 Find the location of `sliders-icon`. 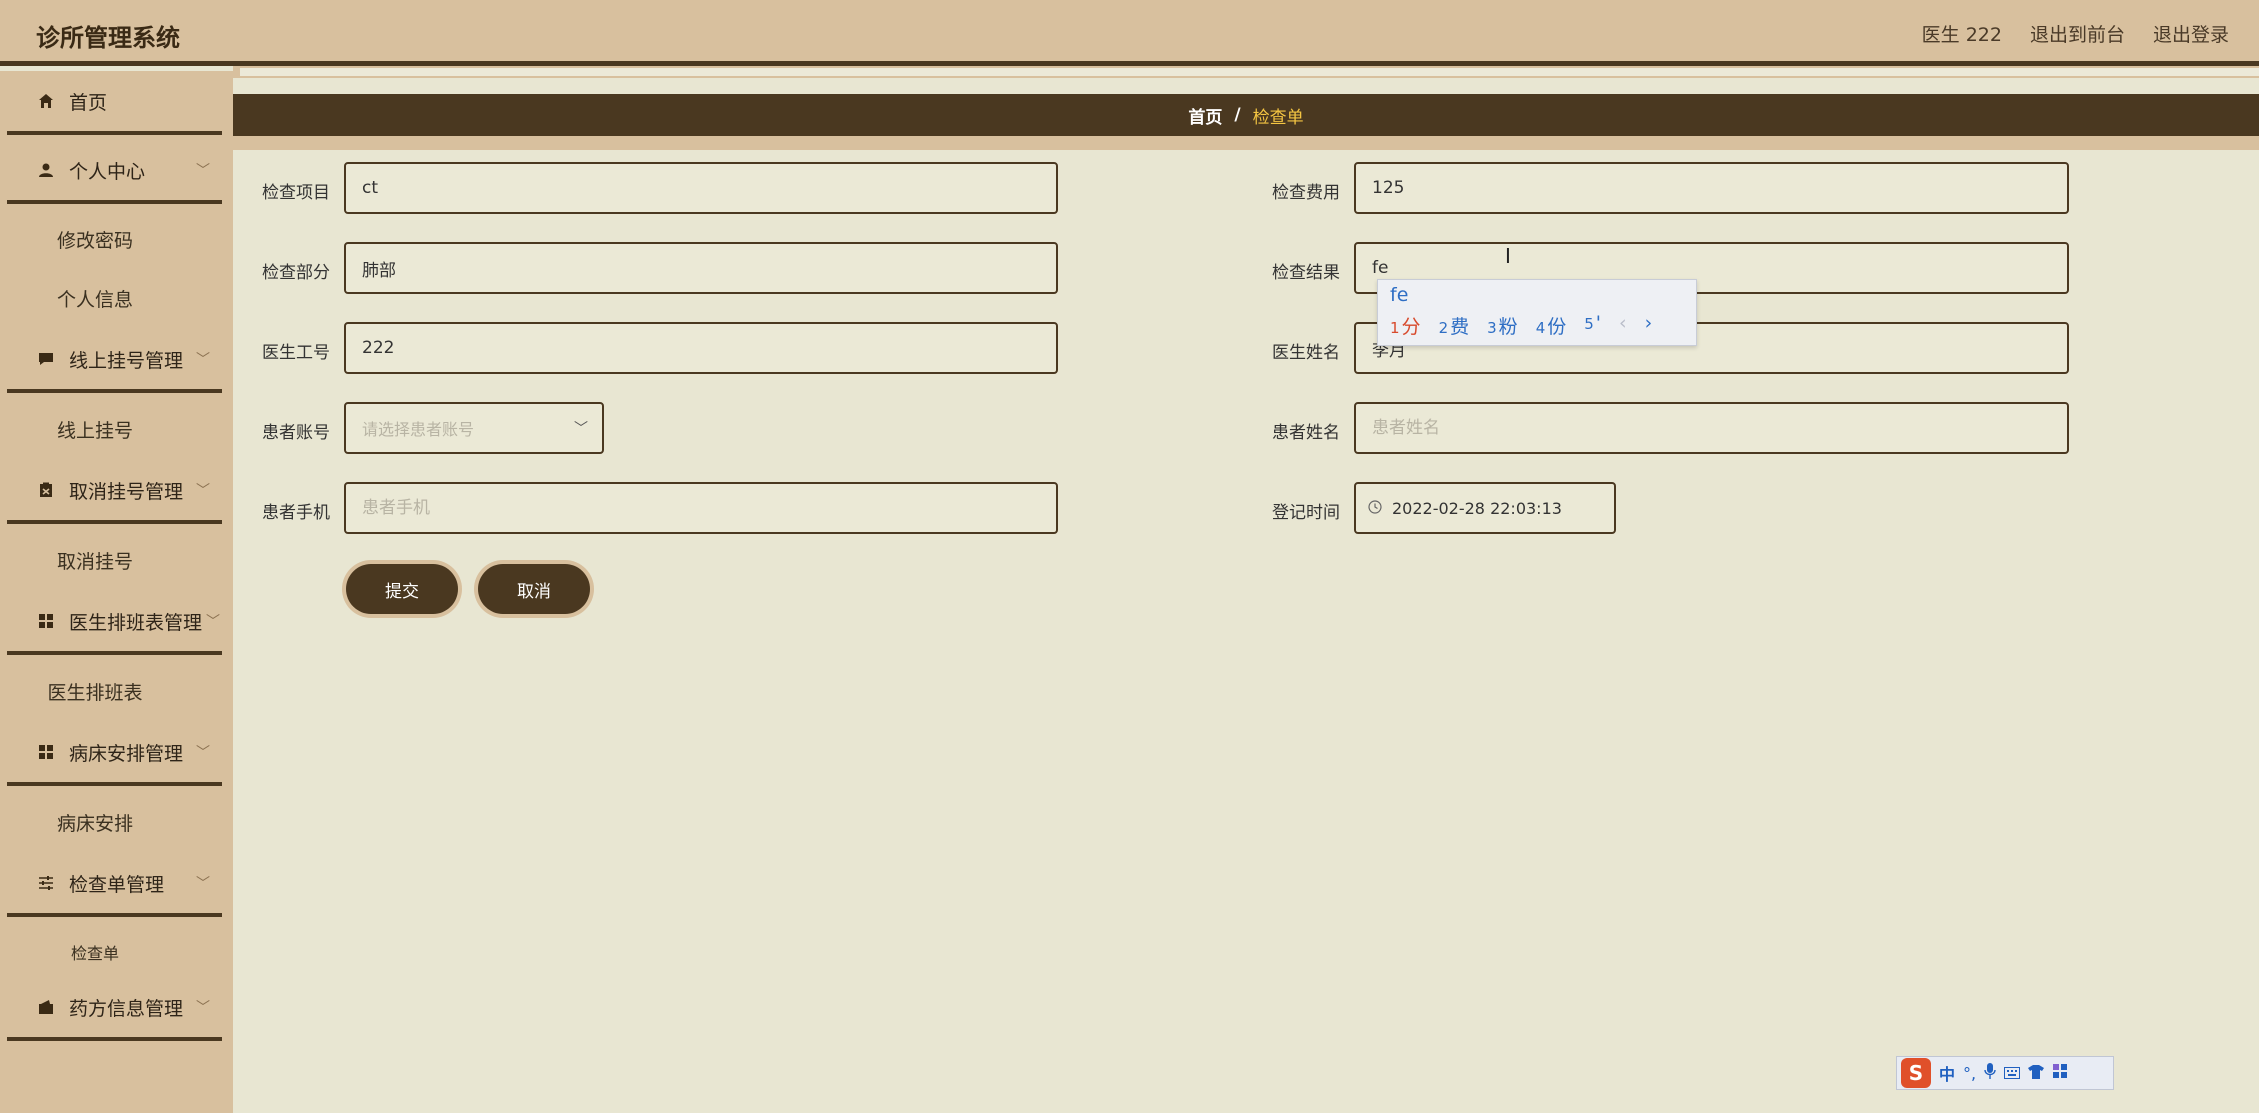

sliders-icon is located at coordinates (46, 883).